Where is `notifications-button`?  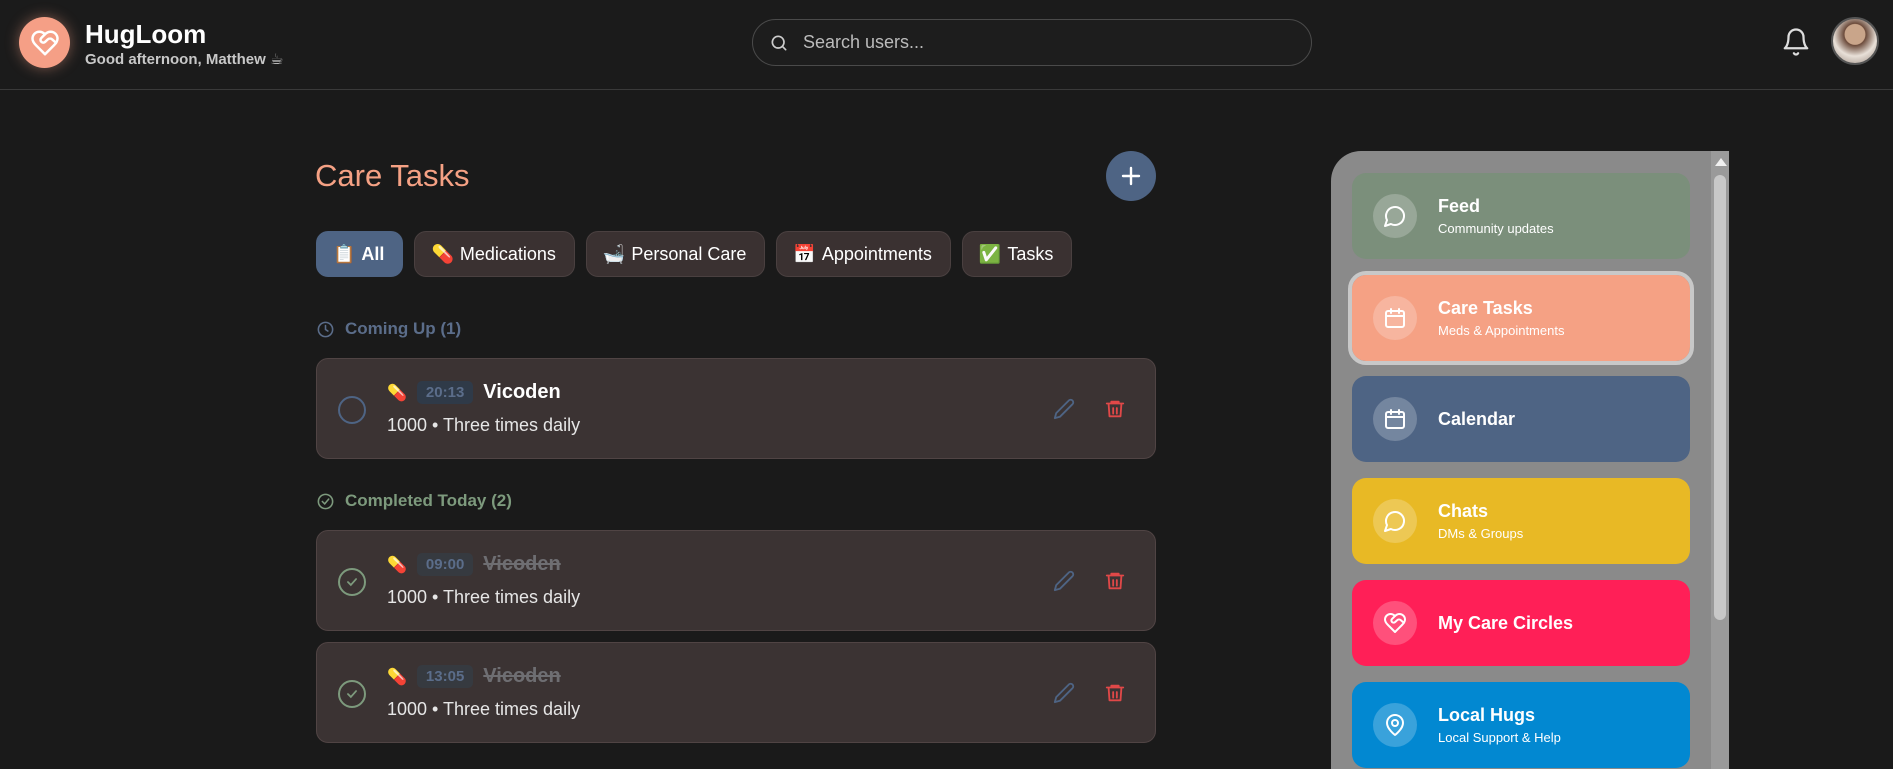 notifications-button is located at coordinates (1796, 42).